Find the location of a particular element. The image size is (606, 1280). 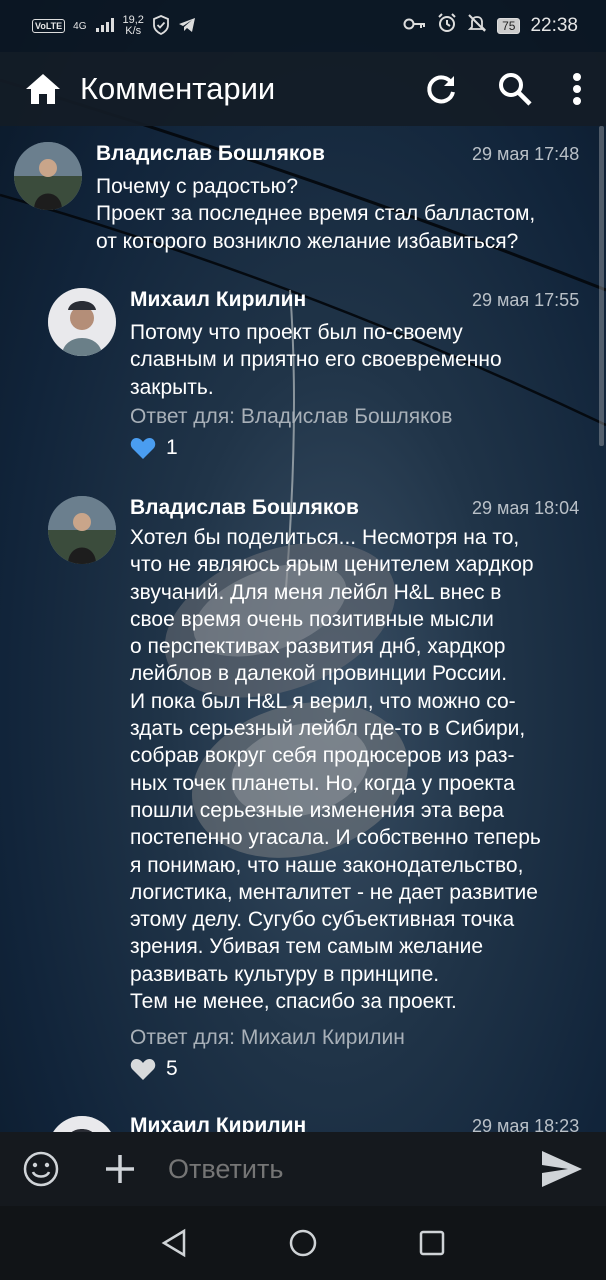

comment-item: Михаил Кирилин 29 мая 18:23 is located at coordinates (303, 1117).